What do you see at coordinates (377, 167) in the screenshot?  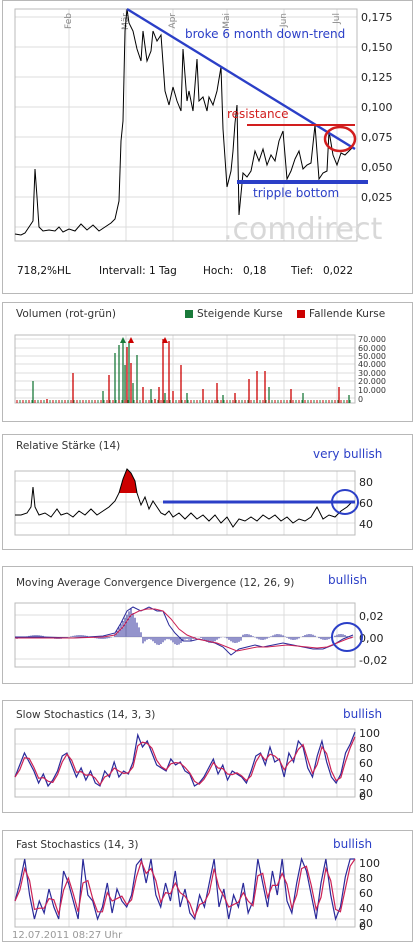 I see `price-y-tick: 0,050` at bounding box center [377, 167].